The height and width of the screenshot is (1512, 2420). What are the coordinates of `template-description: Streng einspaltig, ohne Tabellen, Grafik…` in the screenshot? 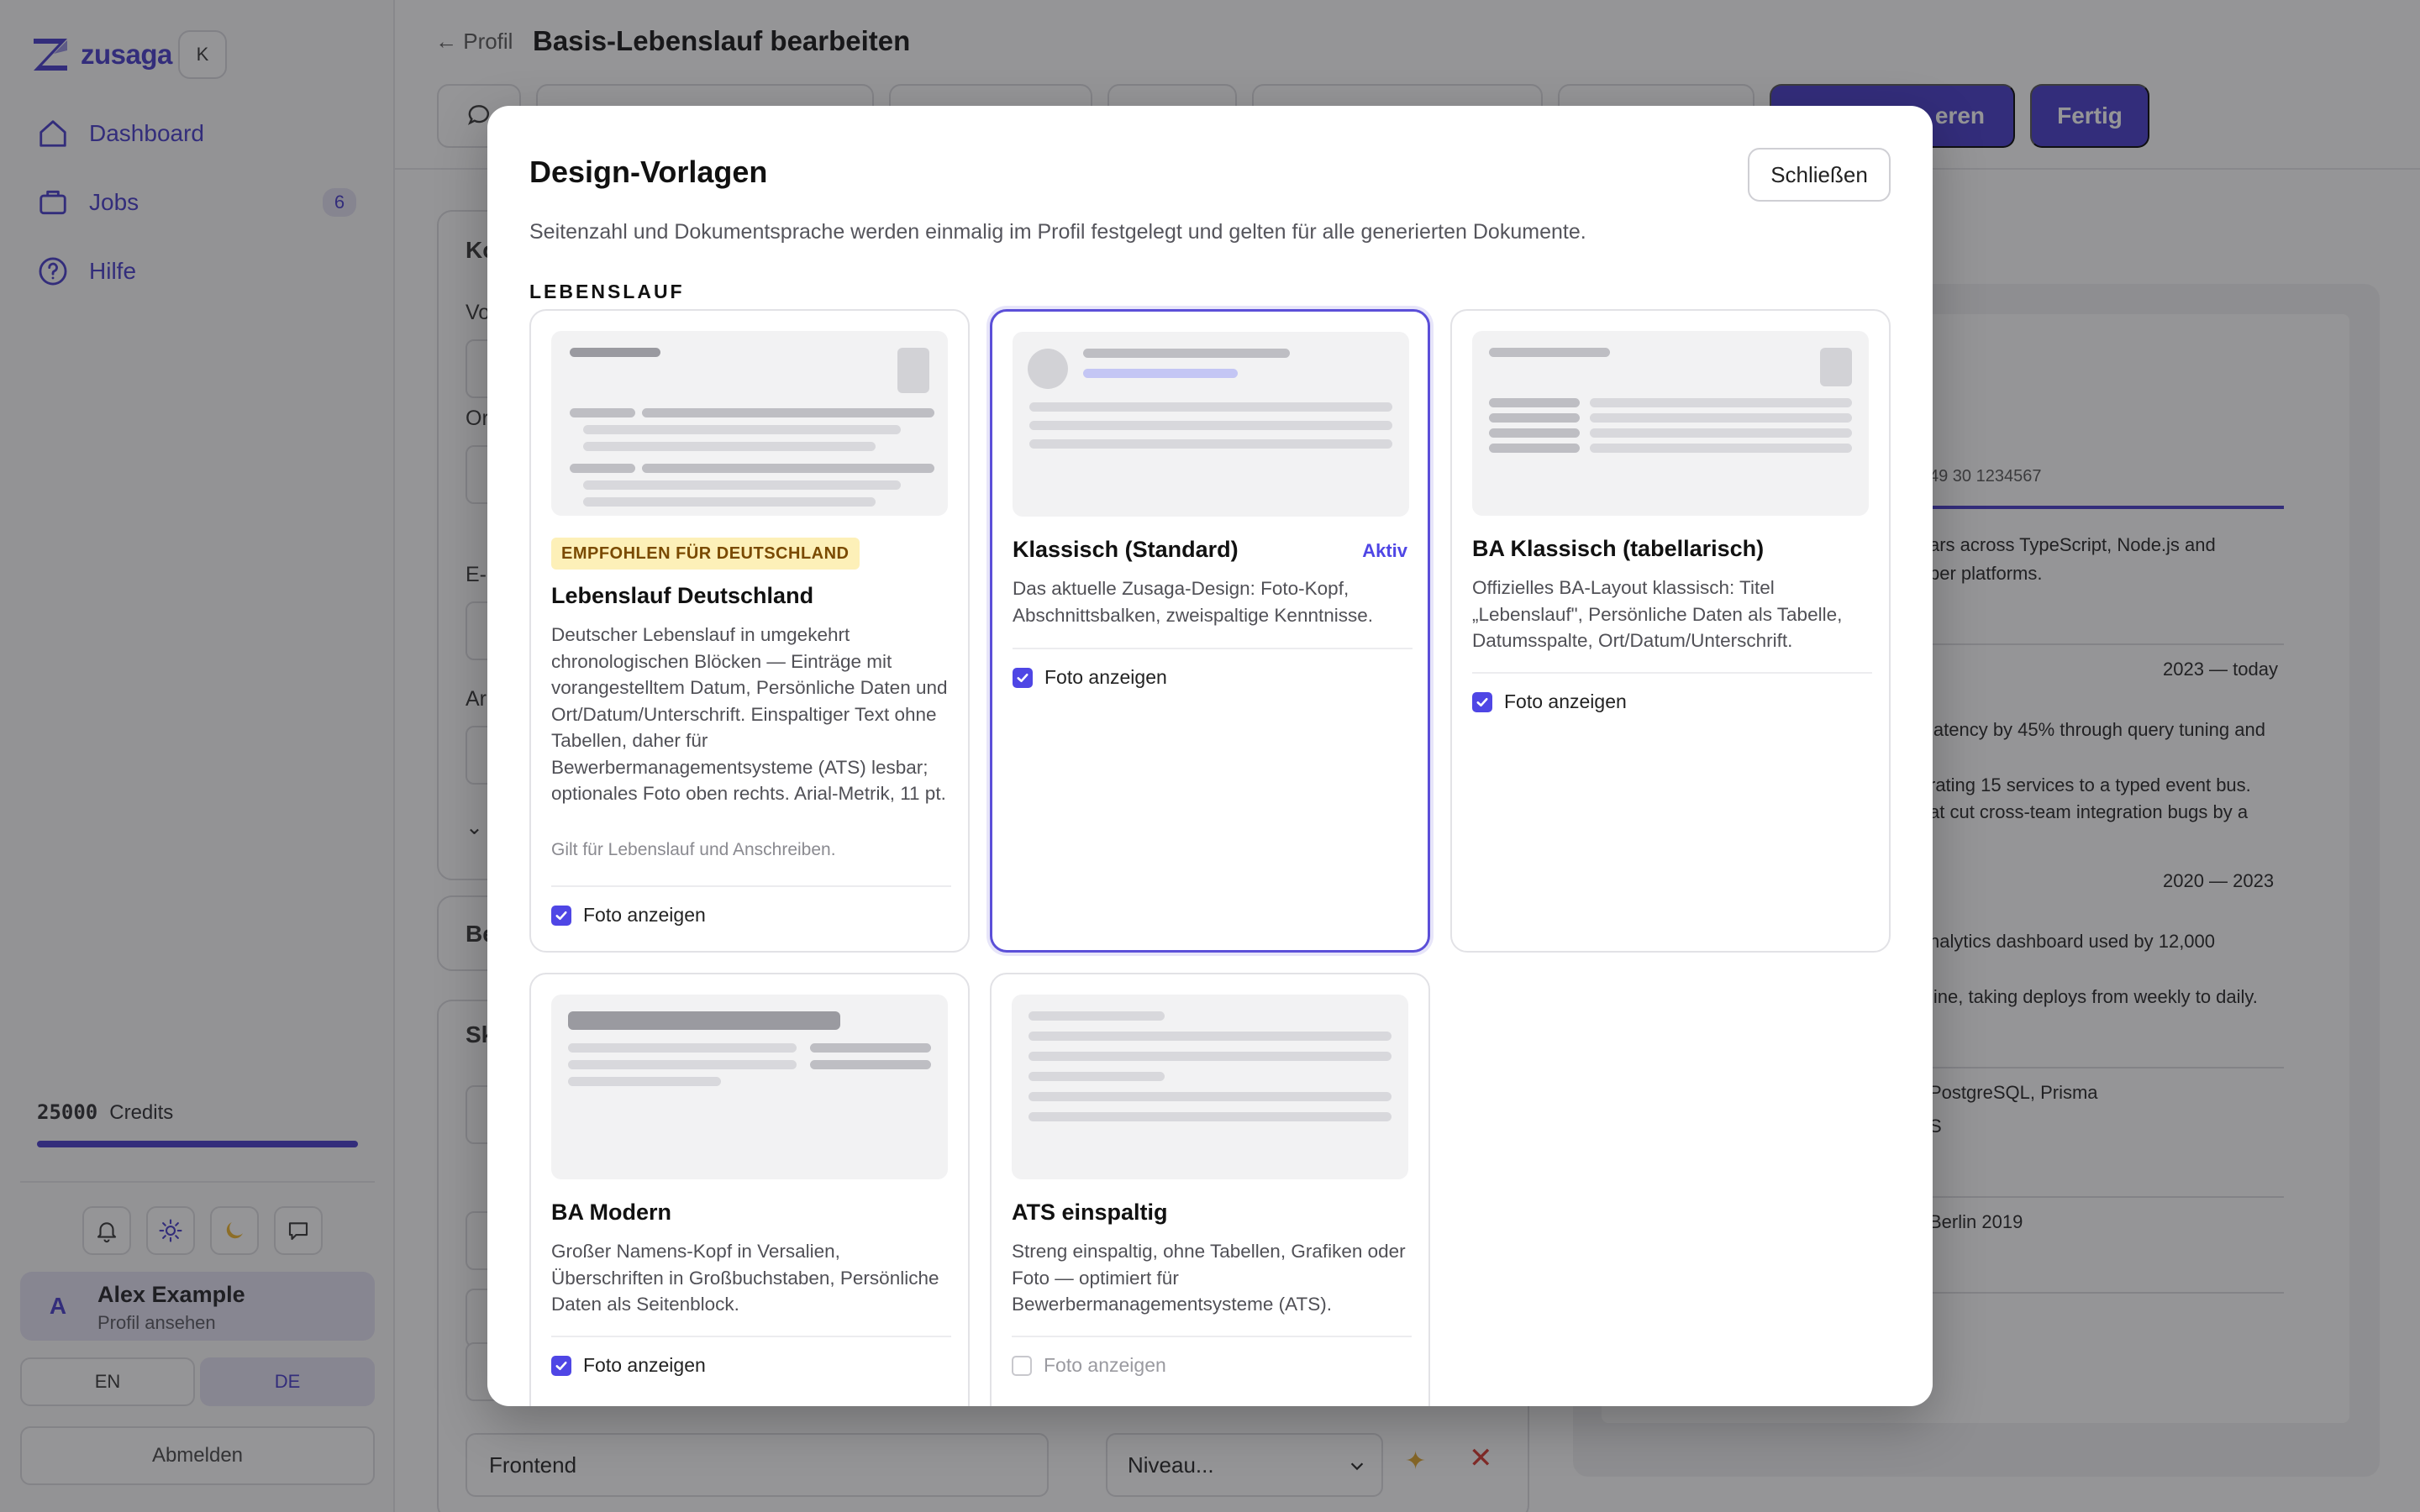 It's located at (1209, 1278).